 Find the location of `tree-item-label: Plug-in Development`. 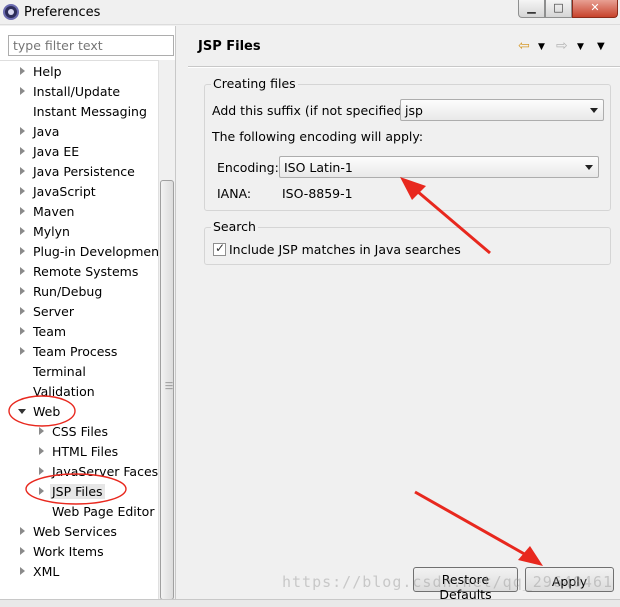

tree-item-label: Plug-in Development is located at coordinates (95, 251).